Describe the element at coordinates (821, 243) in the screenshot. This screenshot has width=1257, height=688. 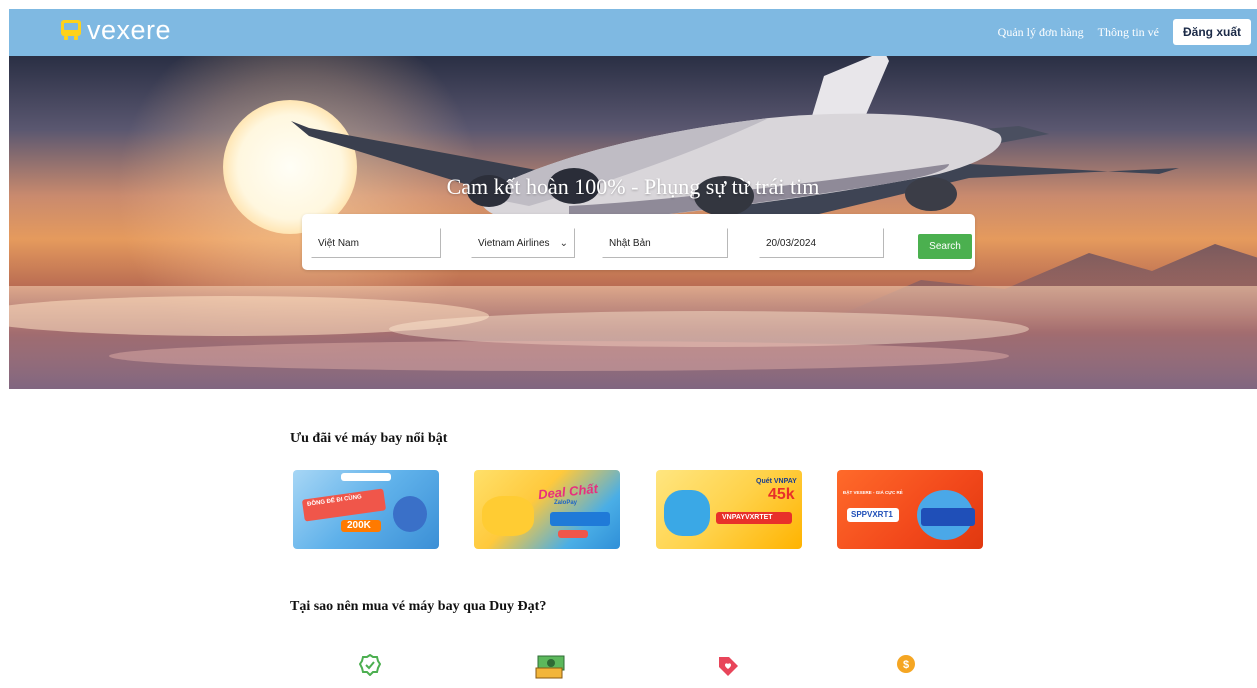
I see `date-input: 20/03/2024` at that location.